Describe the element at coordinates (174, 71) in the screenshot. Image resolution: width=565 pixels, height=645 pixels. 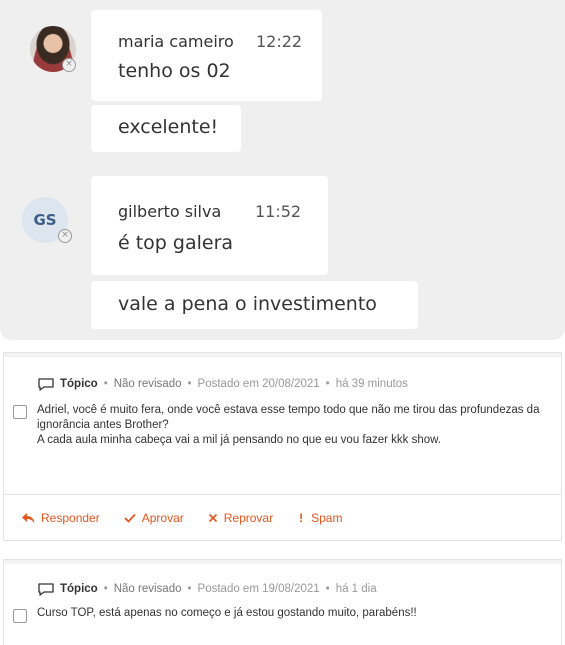
I see `message-text: tenho os 02` at that location.